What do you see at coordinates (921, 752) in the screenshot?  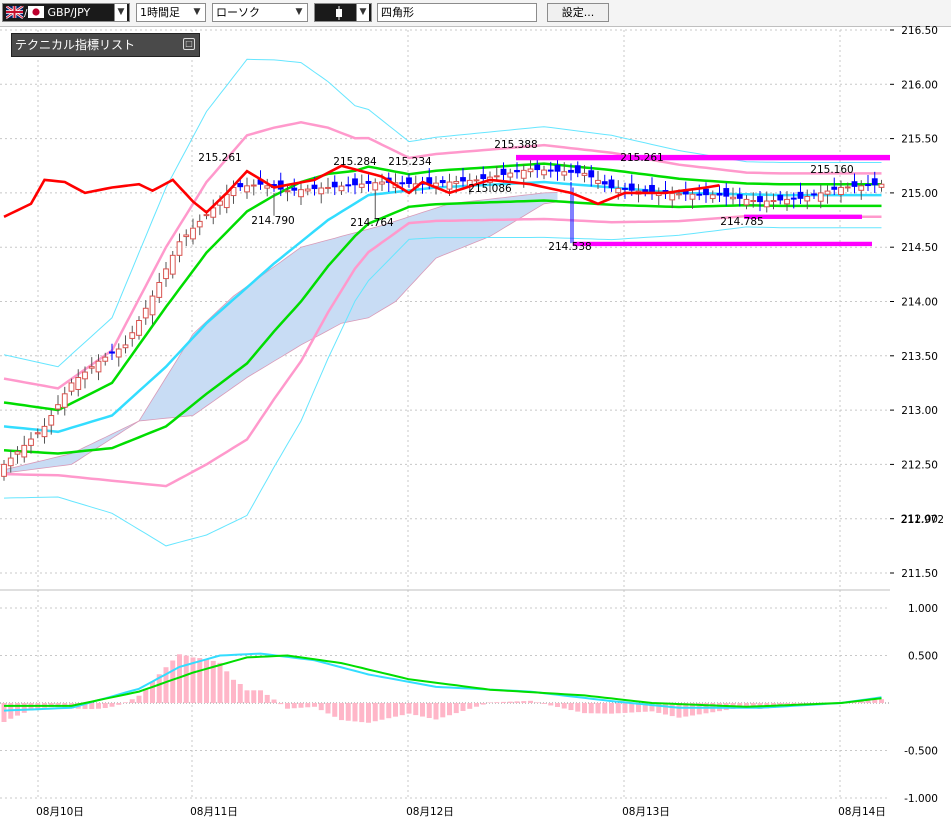 I see `macd-axis-label: -0.500` at bounding box center [921, 752].